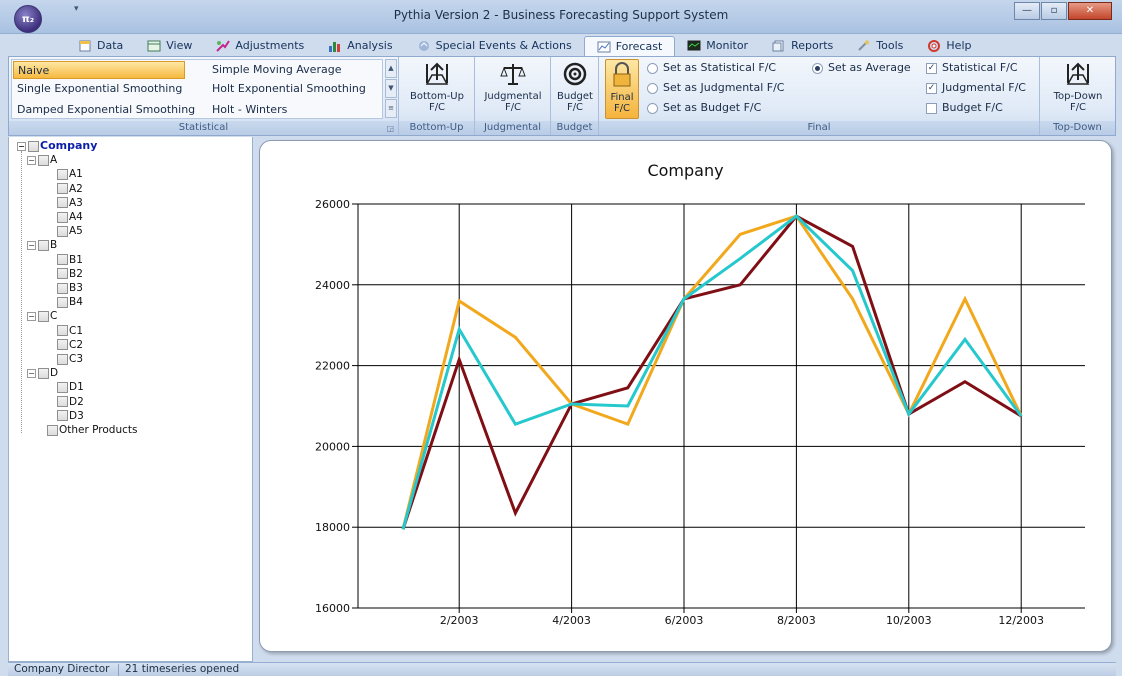  I want to click on x-tick-label: 2/2003, so click(459, 620).